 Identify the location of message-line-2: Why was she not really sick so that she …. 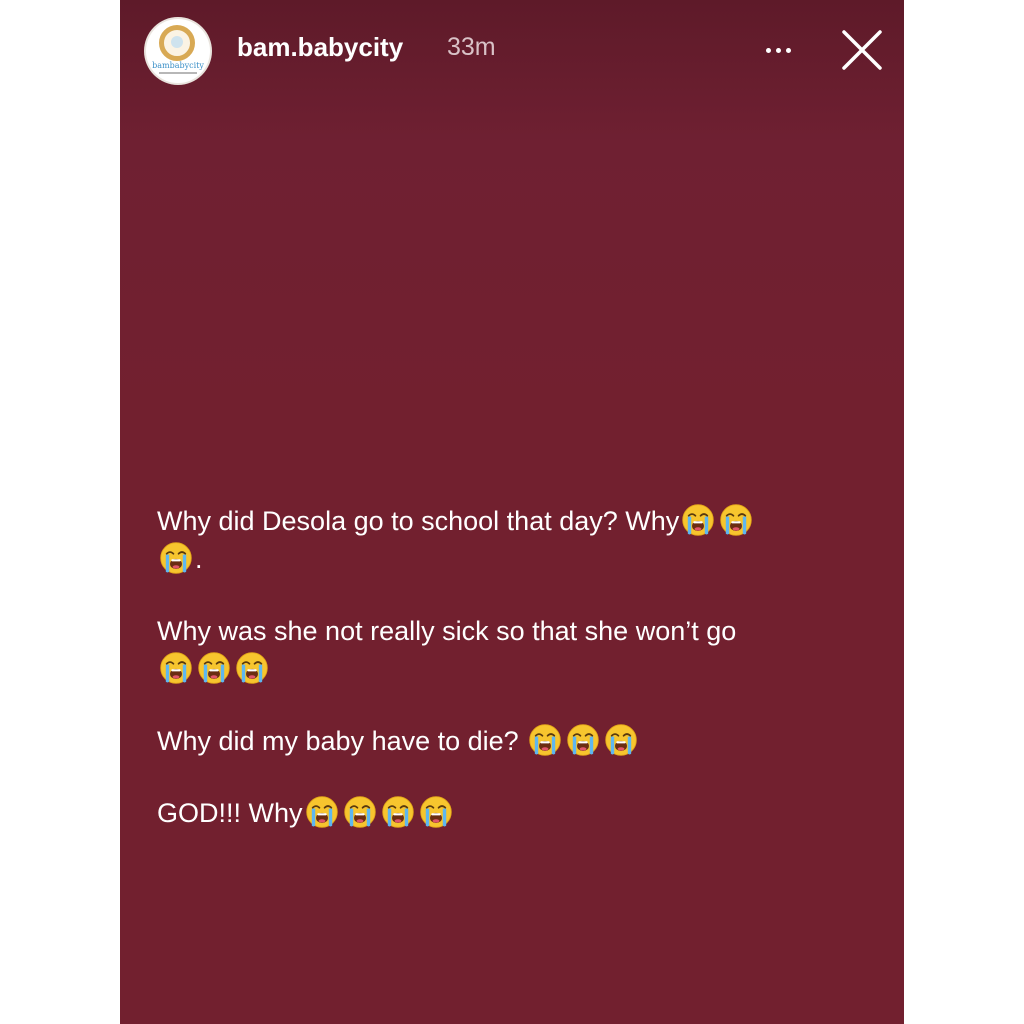
(517, 650).